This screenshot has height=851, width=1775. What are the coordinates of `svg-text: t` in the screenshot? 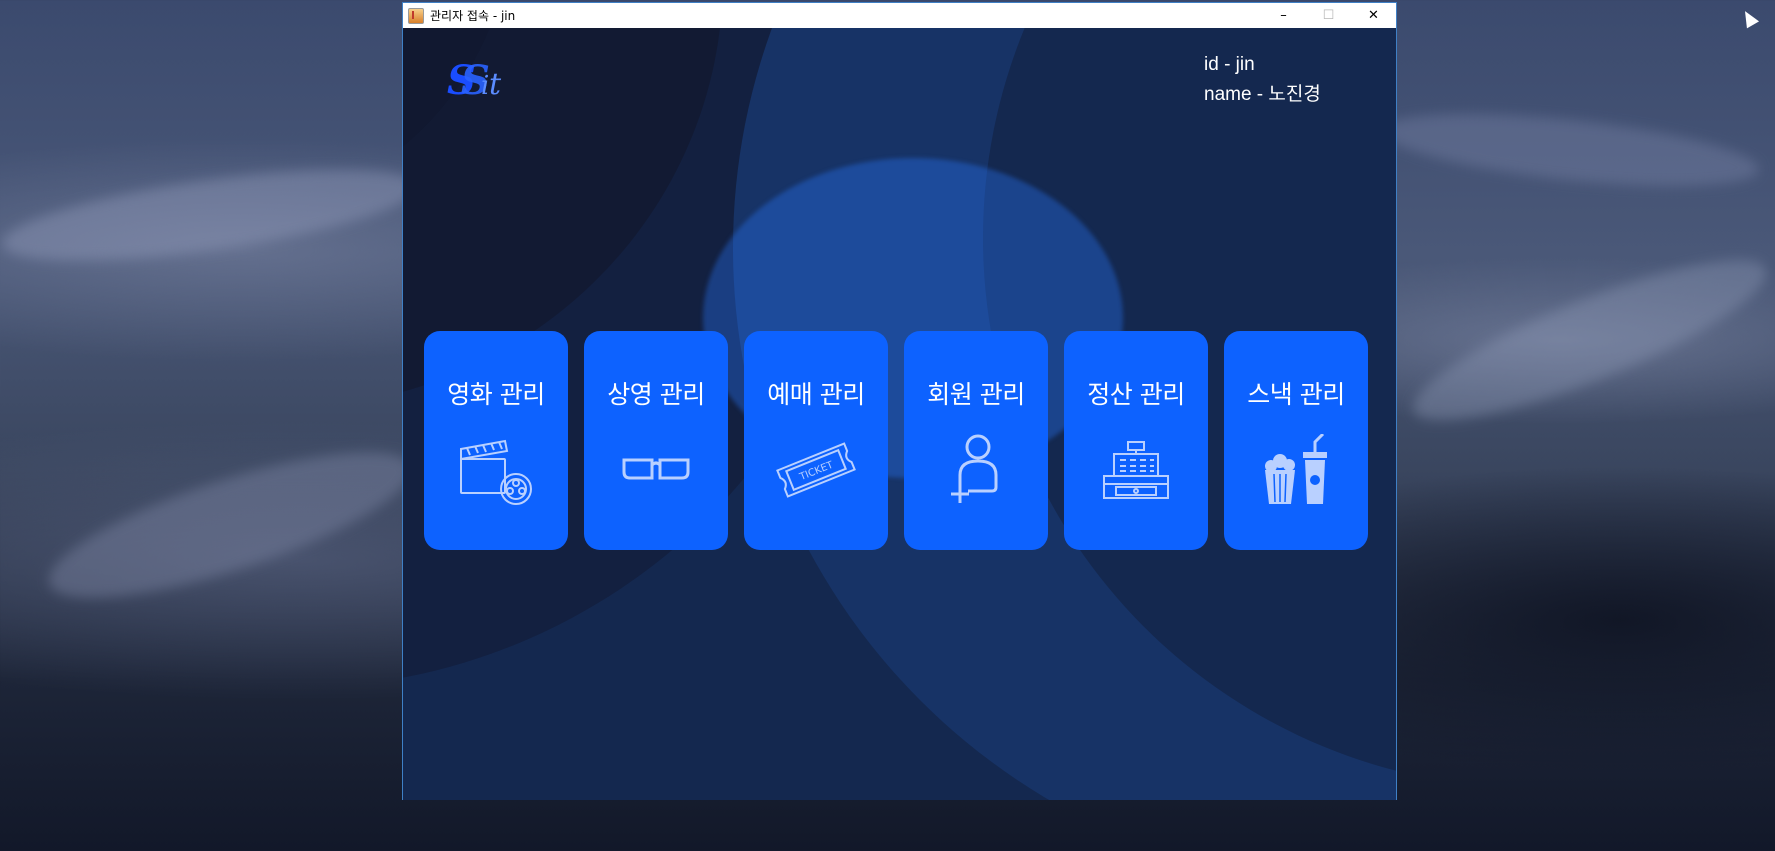 It's located at (495, 84).